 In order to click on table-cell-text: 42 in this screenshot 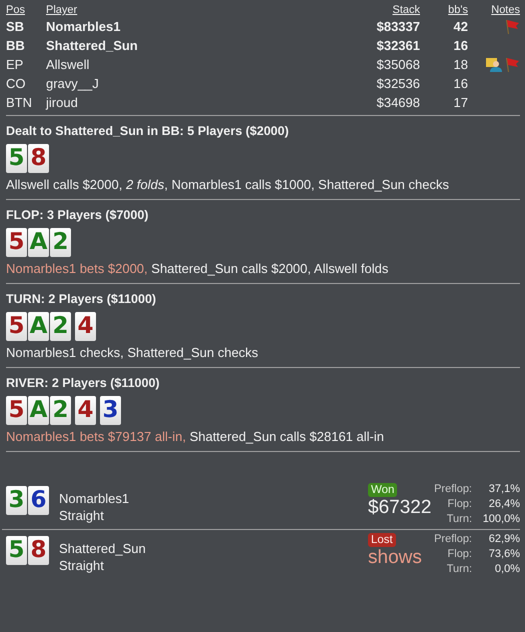, I will do `click(460, 26)`.